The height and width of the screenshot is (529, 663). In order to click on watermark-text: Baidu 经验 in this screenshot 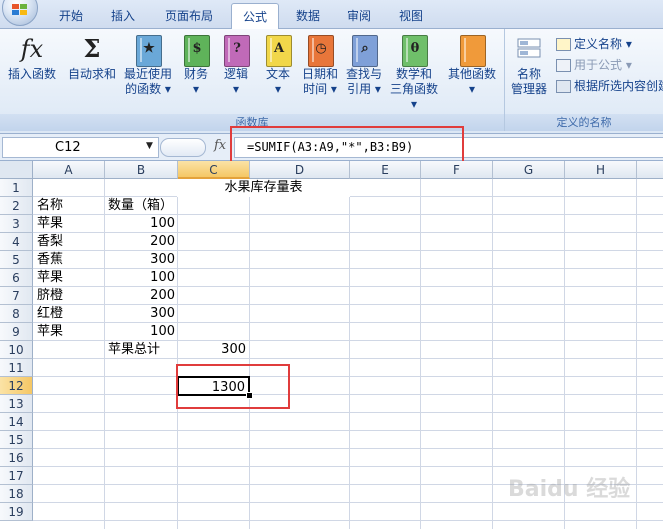, I will do `click(569, 489)`.